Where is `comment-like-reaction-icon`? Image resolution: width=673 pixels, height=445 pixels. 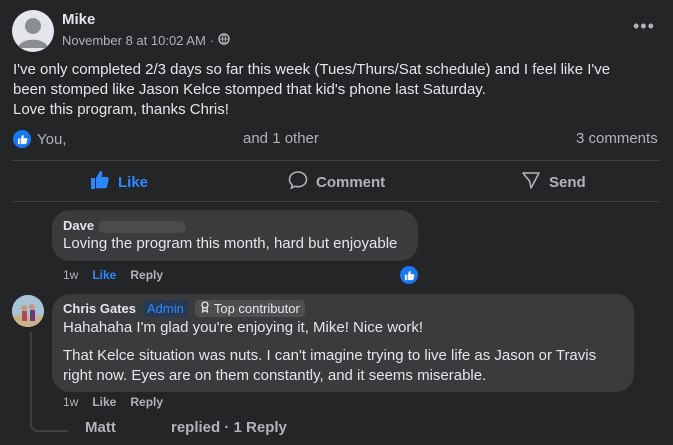 comment-like-reaction-icon is located at coordinates (409, 275).